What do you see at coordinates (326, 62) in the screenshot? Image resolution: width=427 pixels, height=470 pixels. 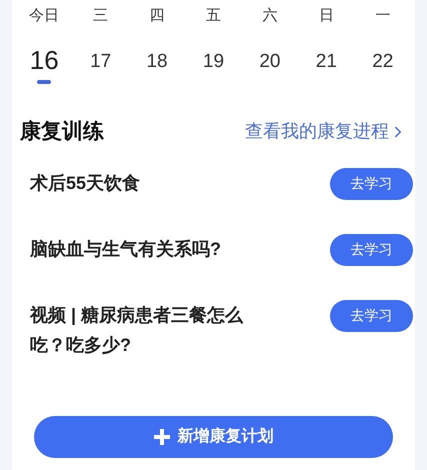 I see `date-tab: 21` at bounding box center [326, 62].